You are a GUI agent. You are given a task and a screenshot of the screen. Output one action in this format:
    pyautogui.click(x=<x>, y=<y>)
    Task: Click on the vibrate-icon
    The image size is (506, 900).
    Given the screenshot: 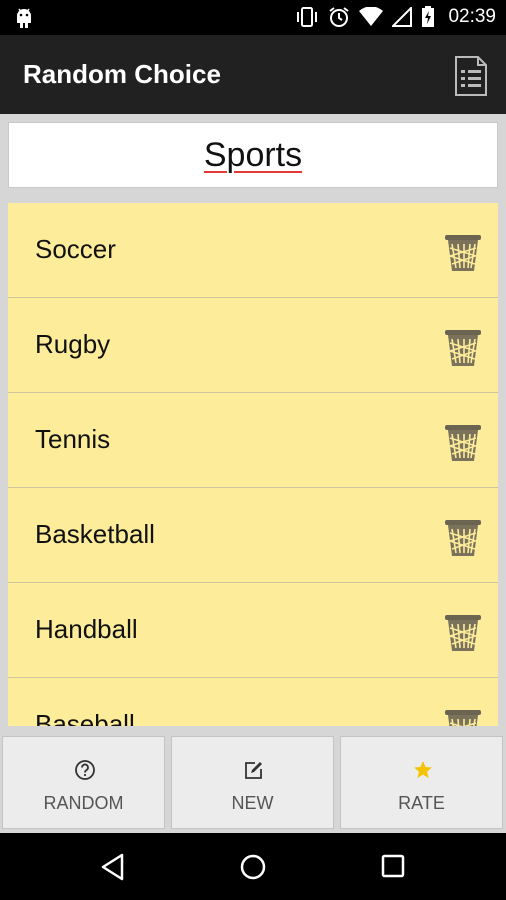 What is the action you would take?
    pyautogui.click(x=307, y=17)
    